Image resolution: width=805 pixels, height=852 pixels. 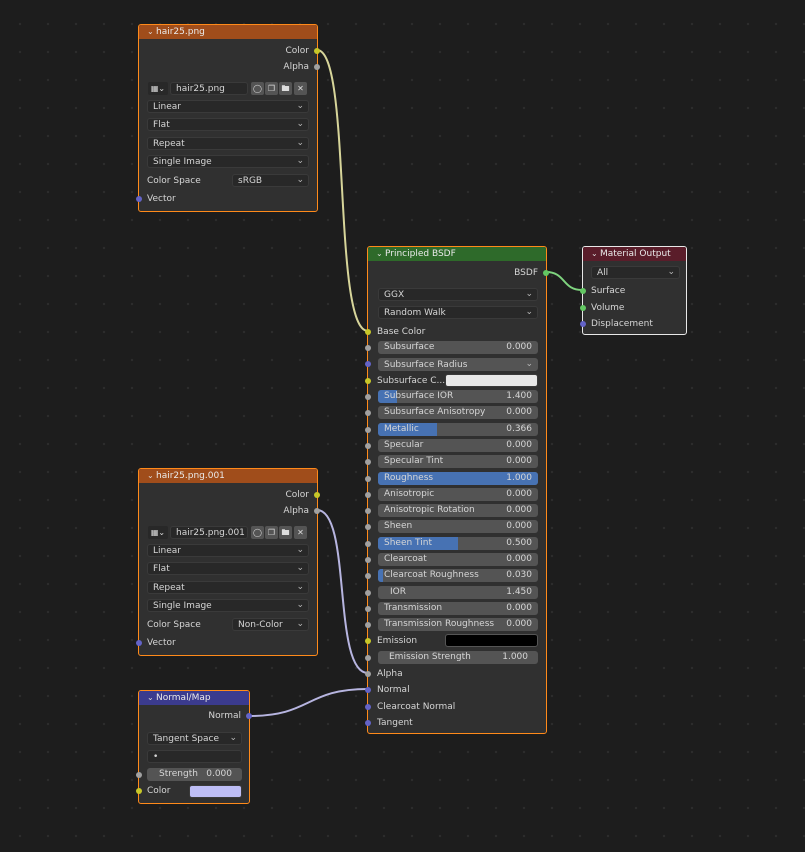 What do you see at coordinates (139, 775) in the screenshot?
I see `input-strength-socket` at bounding box center [139, 775].